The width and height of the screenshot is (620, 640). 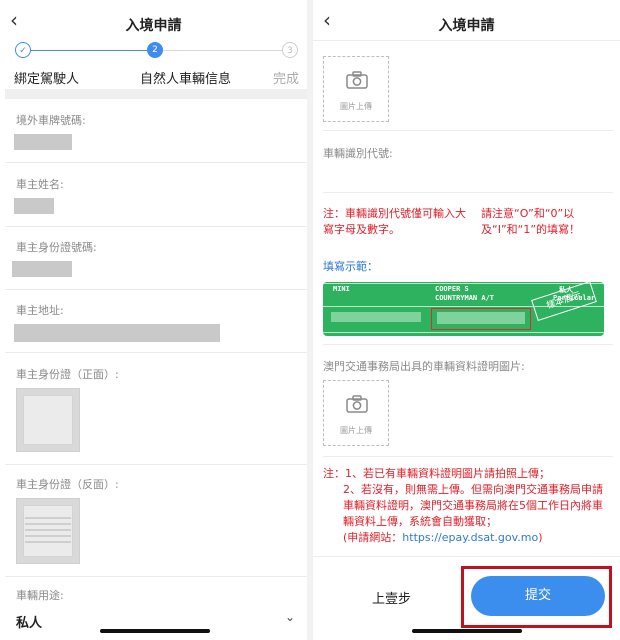 I want to click on highlight-box, so click(x=481, y=319).